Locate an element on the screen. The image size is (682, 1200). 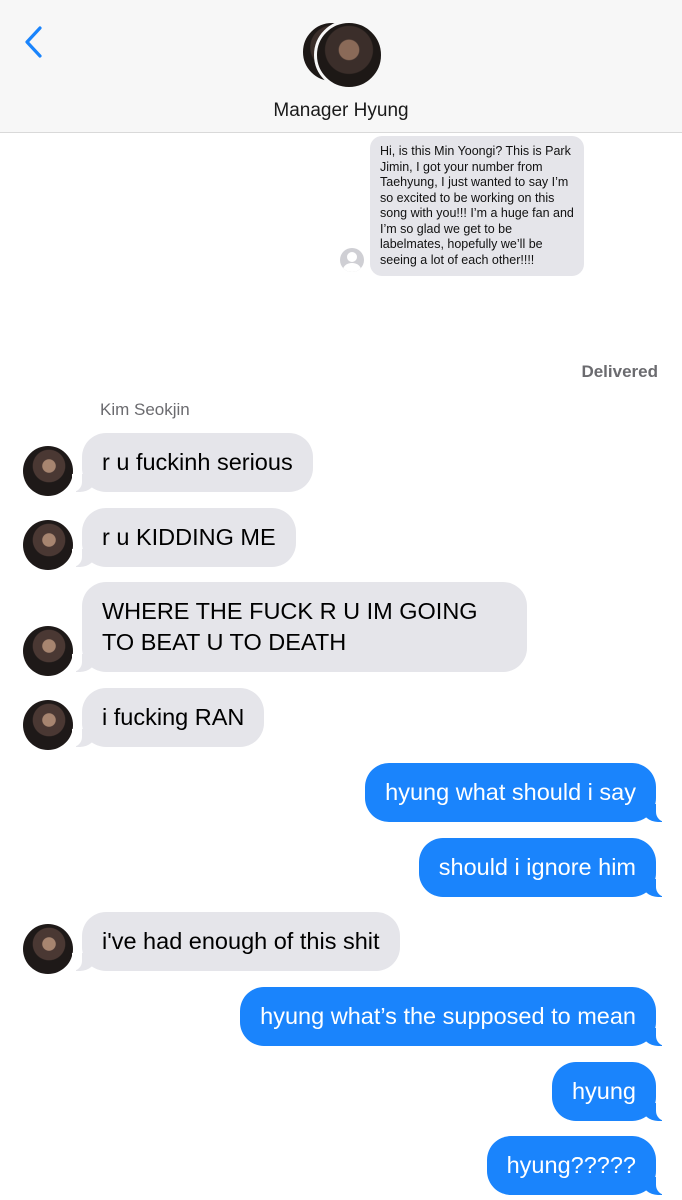
conversation-header: Manager Hyung is located at coordinates (341, 66).